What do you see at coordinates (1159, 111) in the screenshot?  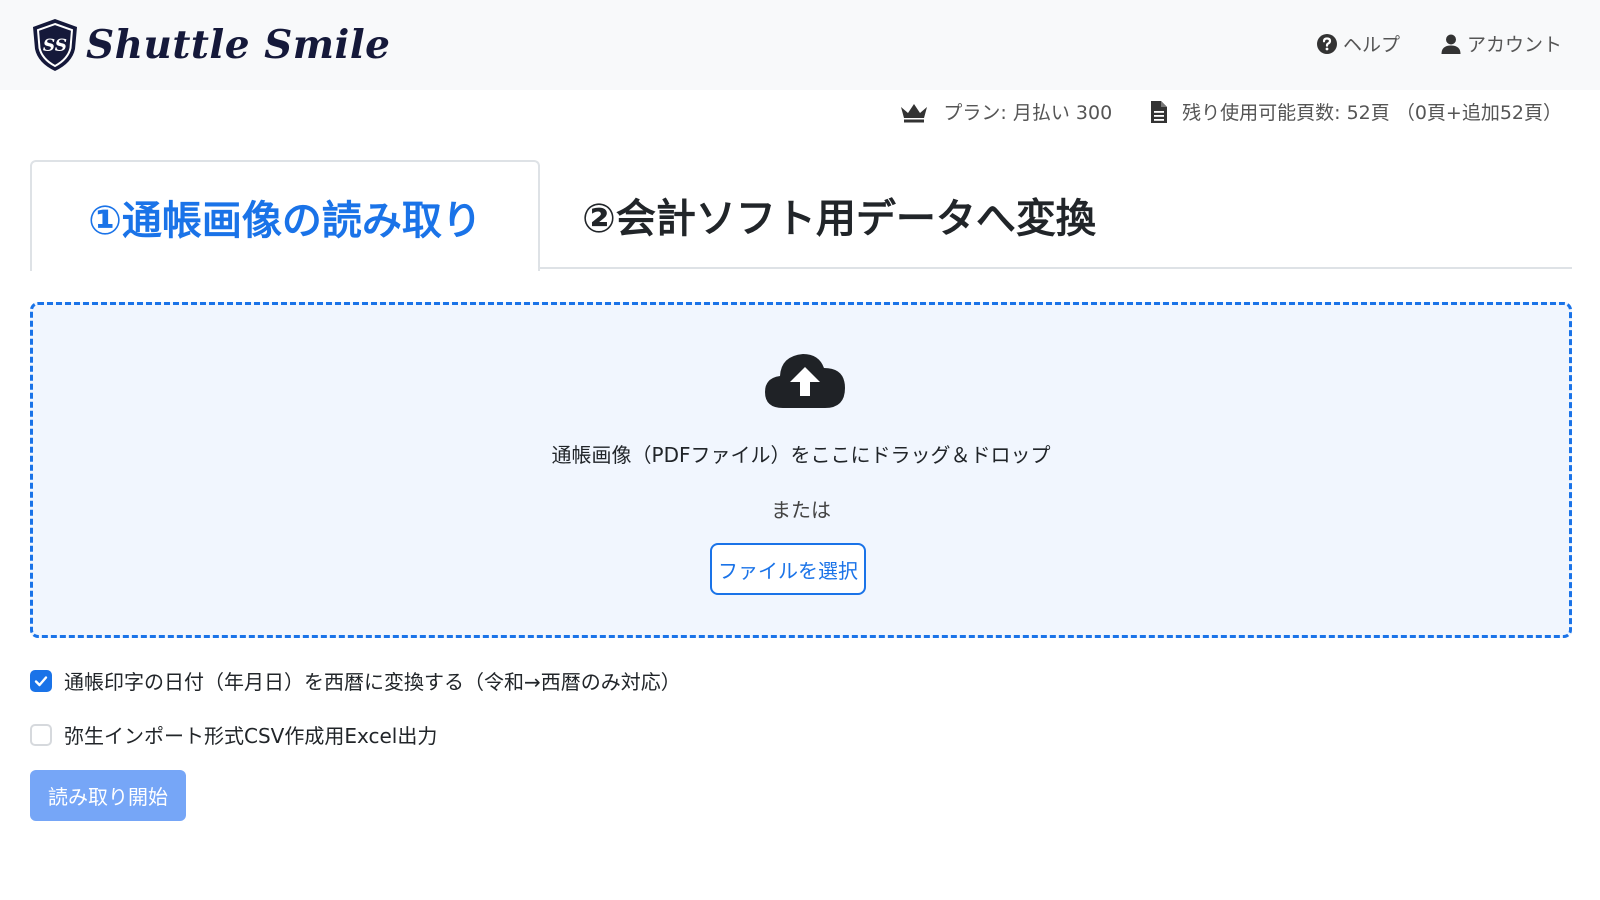 I see `document-icon` at bounding box center [1159, 111].